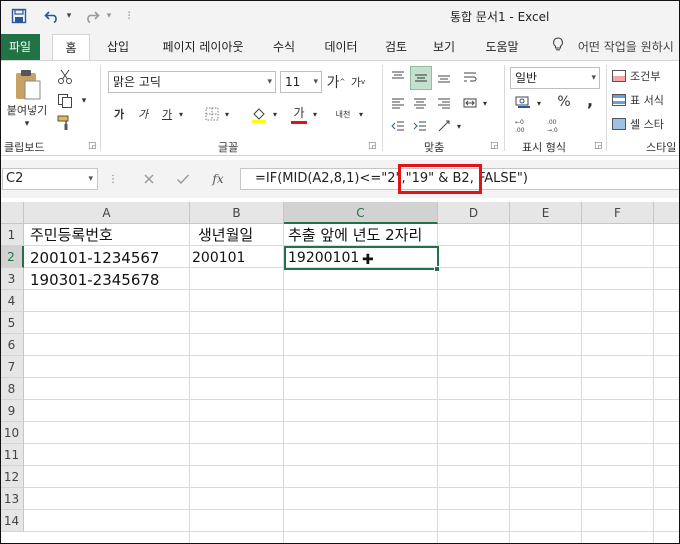 The width and height of the screenshot is (680, 544). Describe the element at coordinates (301, 82) in the screenshot. I see `font-size-dropdown: 11 ▾` at that location.